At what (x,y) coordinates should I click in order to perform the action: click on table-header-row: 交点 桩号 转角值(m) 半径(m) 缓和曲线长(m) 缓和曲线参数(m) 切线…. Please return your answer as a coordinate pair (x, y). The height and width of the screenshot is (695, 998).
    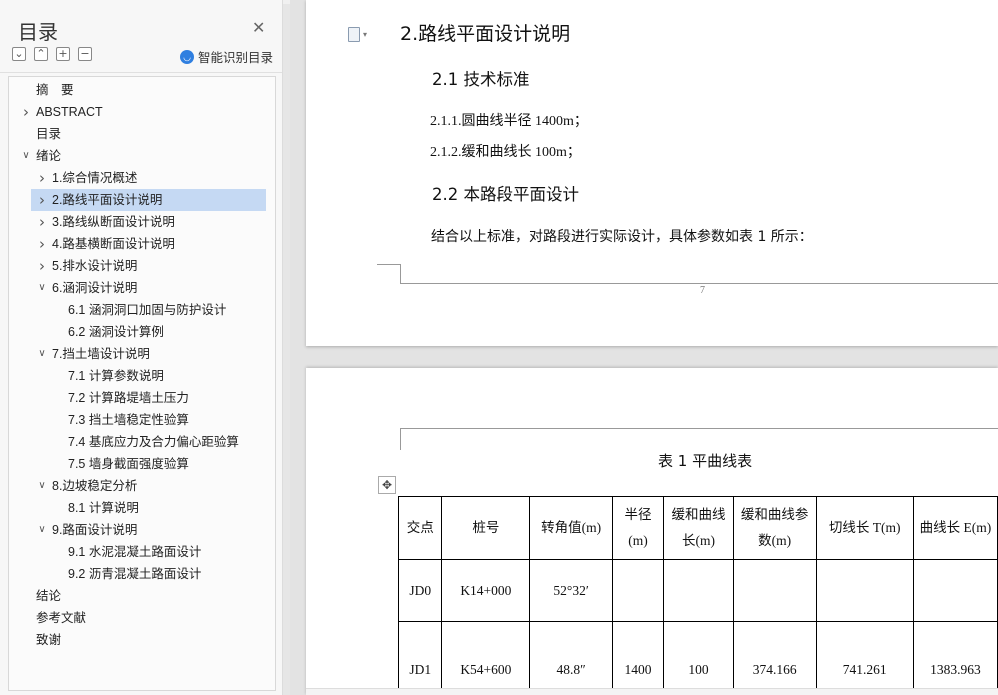
    Looking at the image, I should click on (697, 528).